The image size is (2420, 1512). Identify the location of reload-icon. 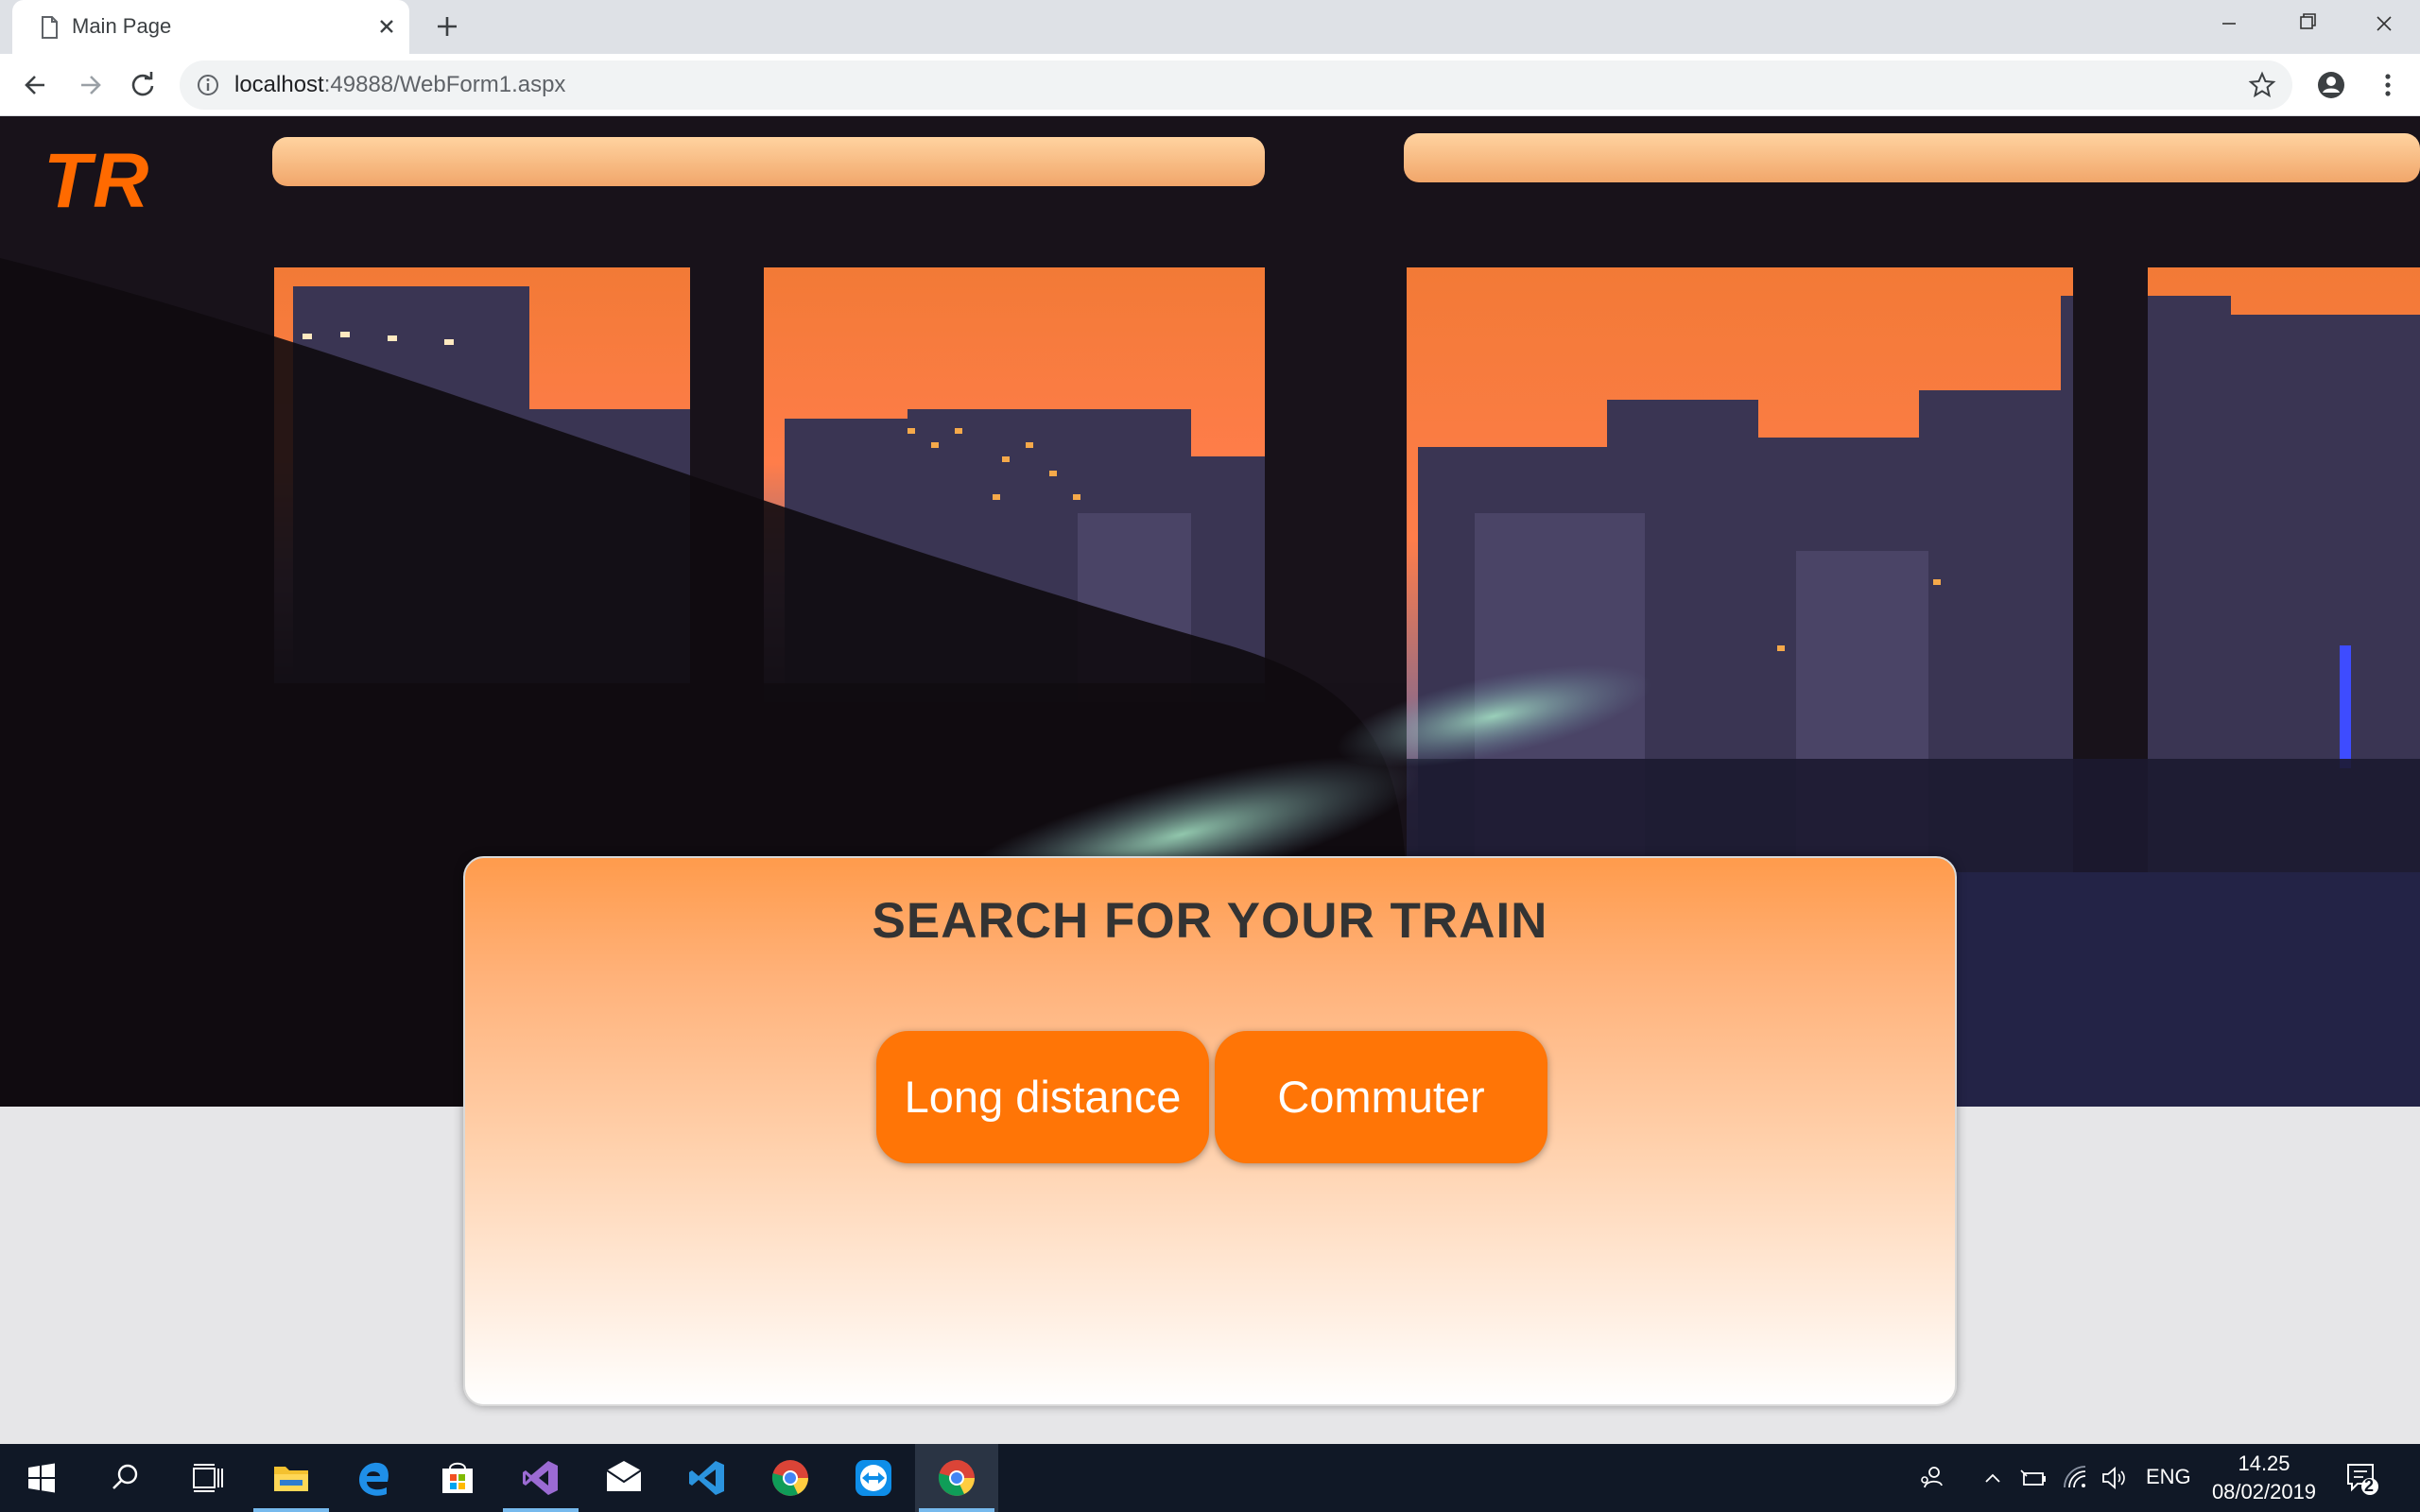
(143, 85).